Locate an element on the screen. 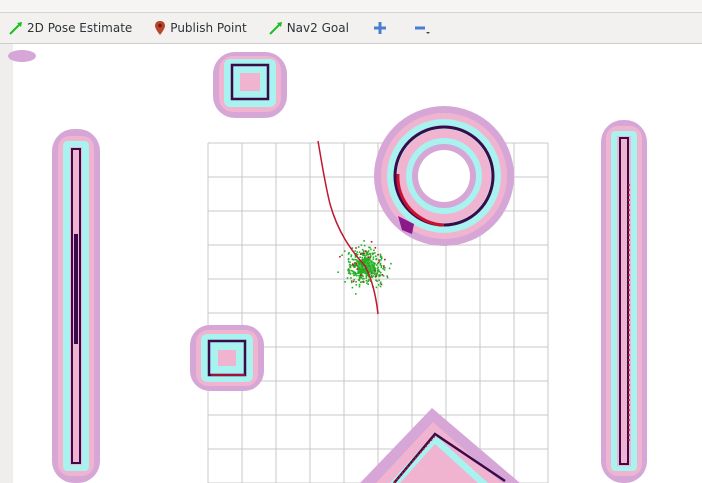 This screenshot has width=702, height=483. minus-icon is located at coordinates (422, 30).